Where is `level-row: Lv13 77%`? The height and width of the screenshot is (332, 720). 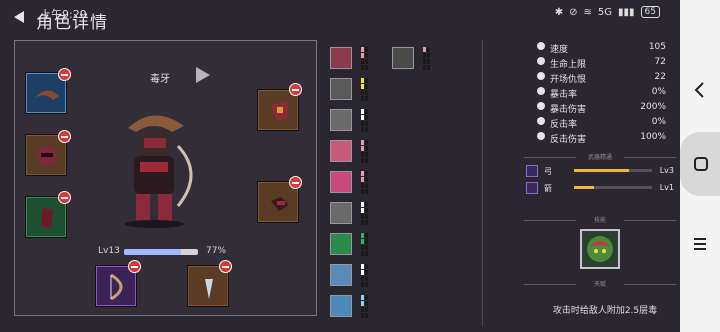
level-row: Lv13 77% is located at coordinates (168, 252).